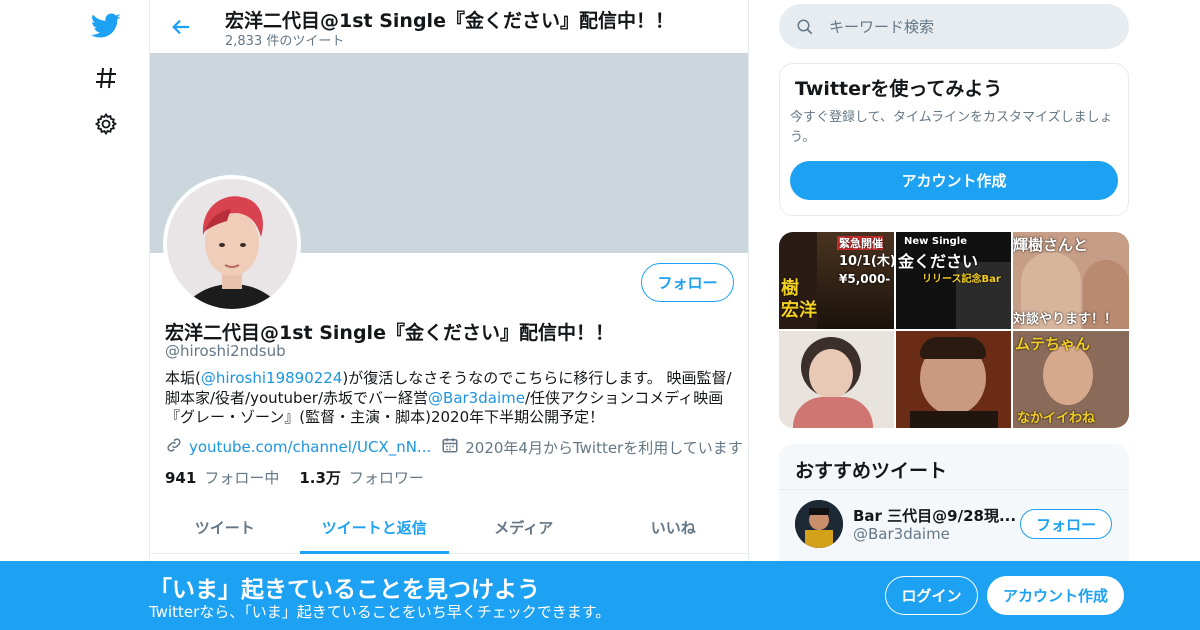  I want to click on tile-caption: 対談やります！！, so click(1065, 319).